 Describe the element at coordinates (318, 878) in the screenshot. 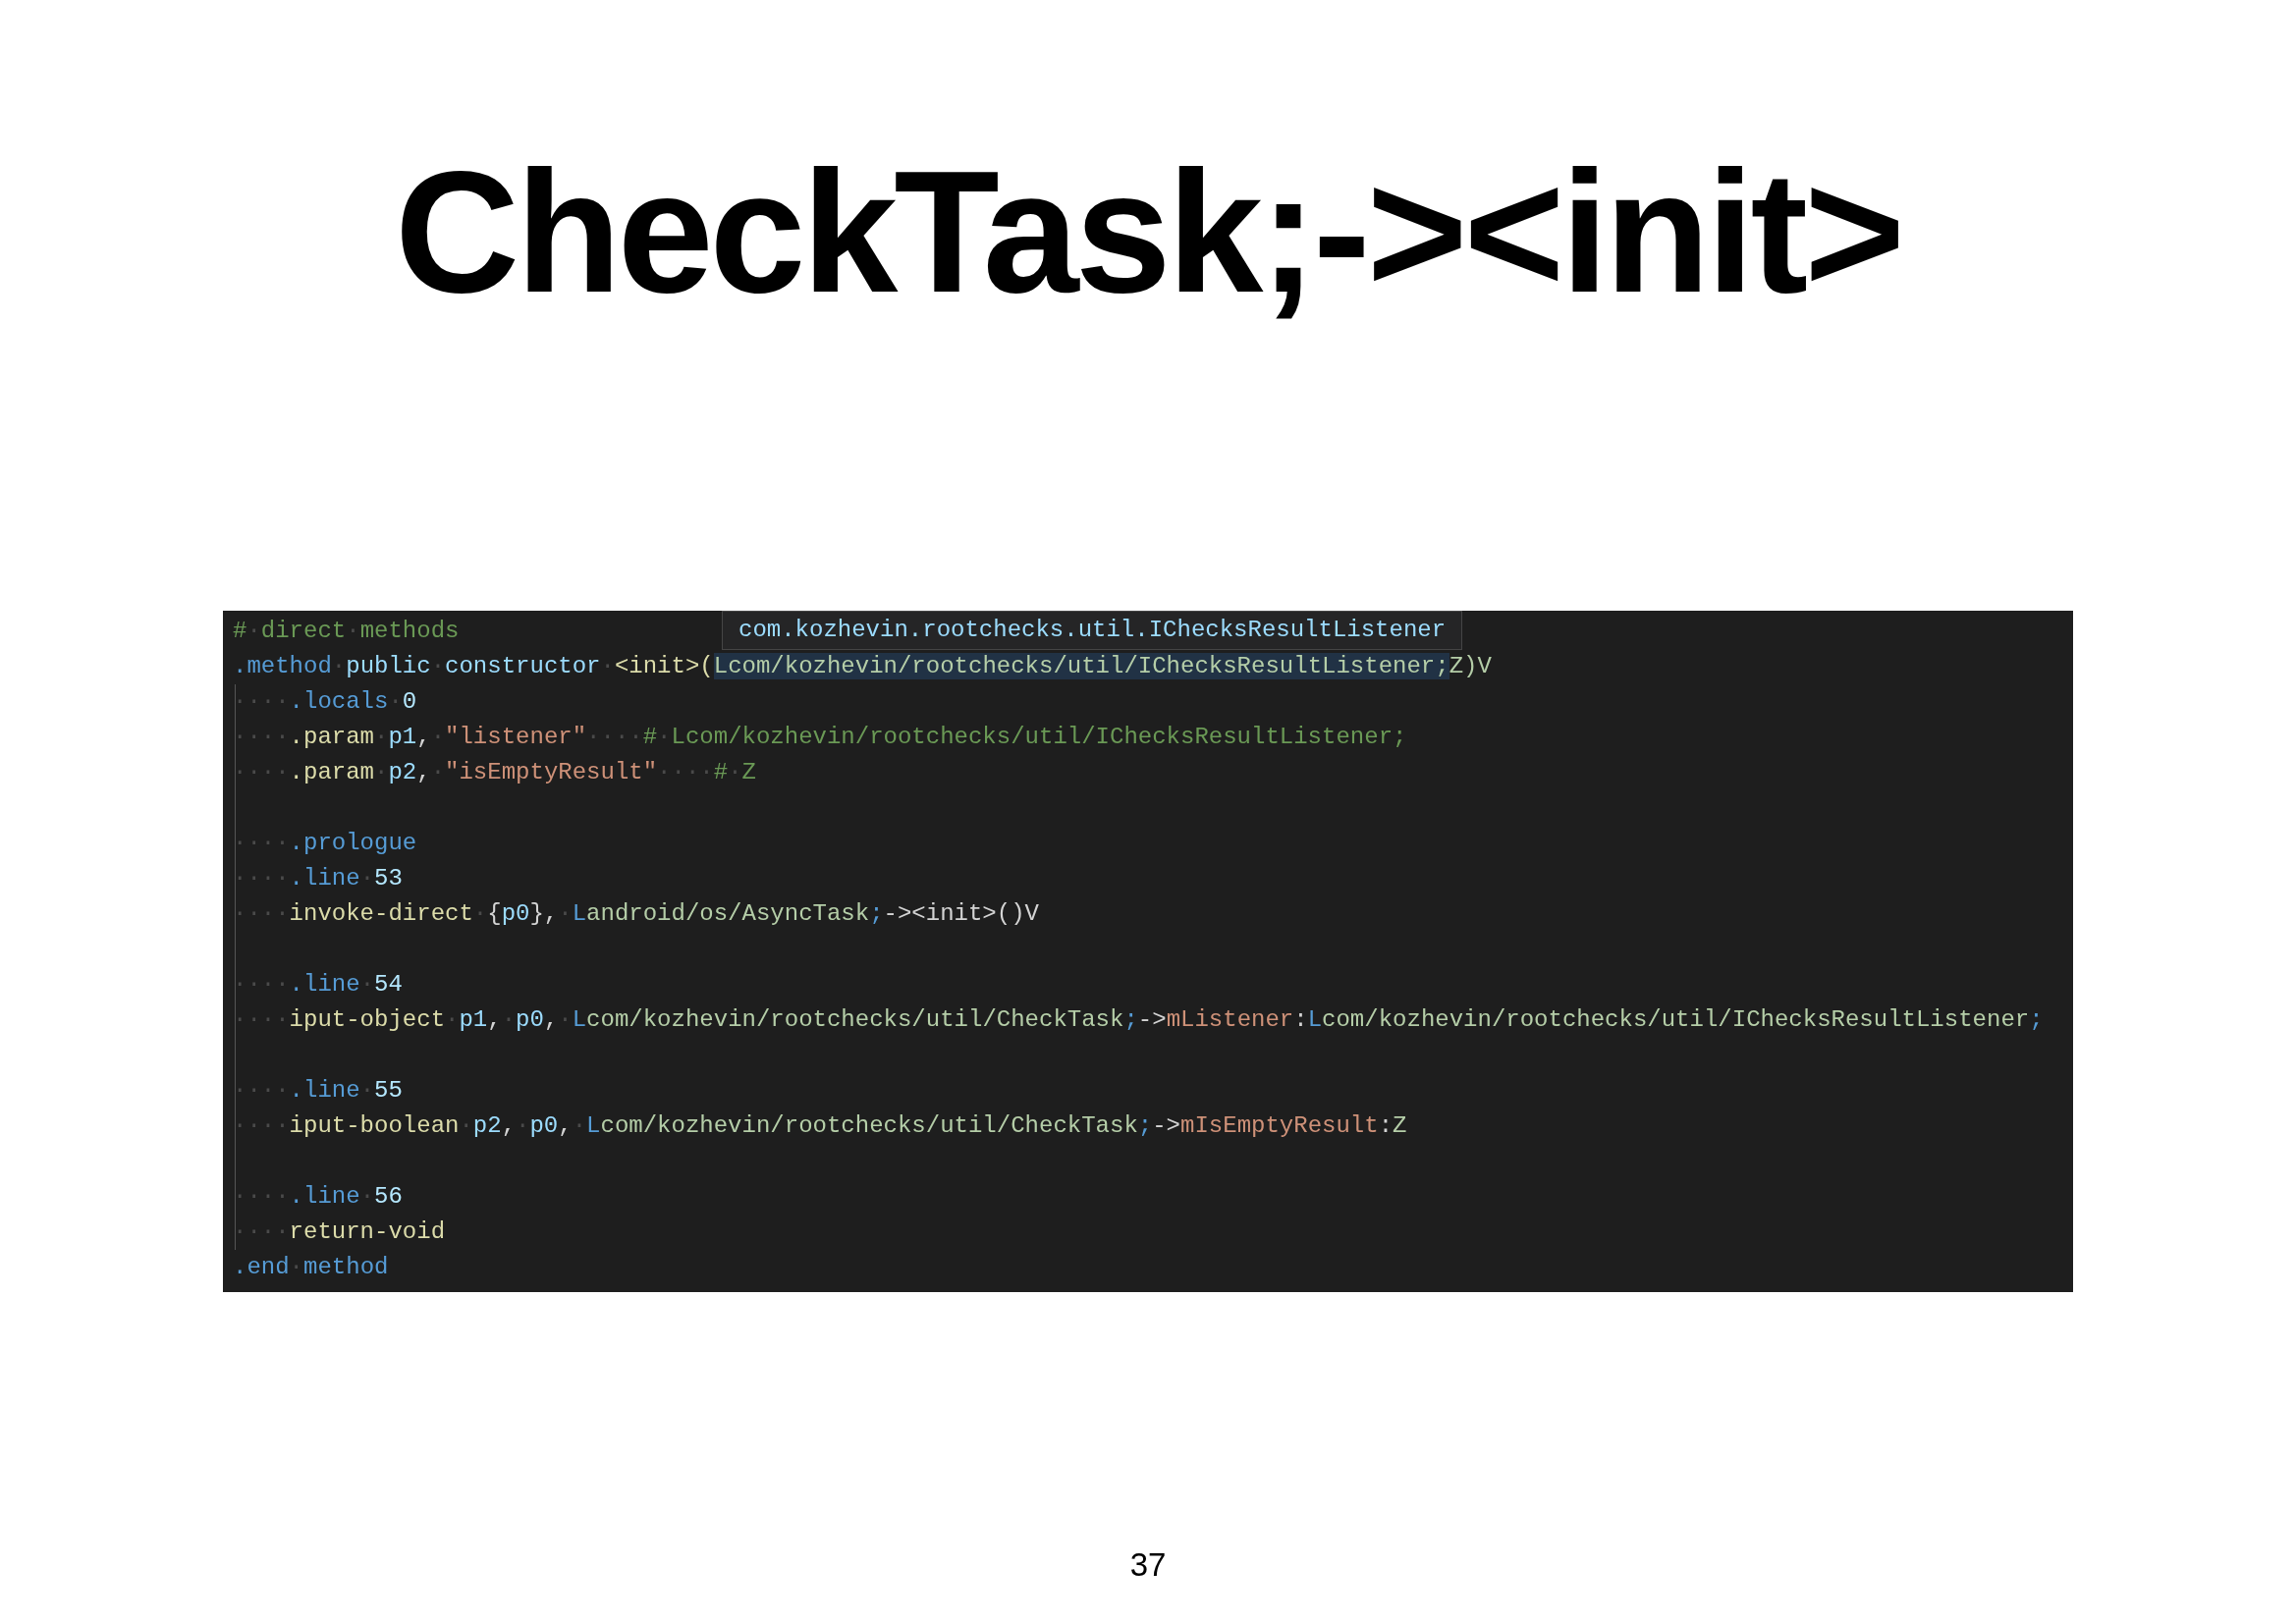

I see `code-line: ····.line·53` at that location.